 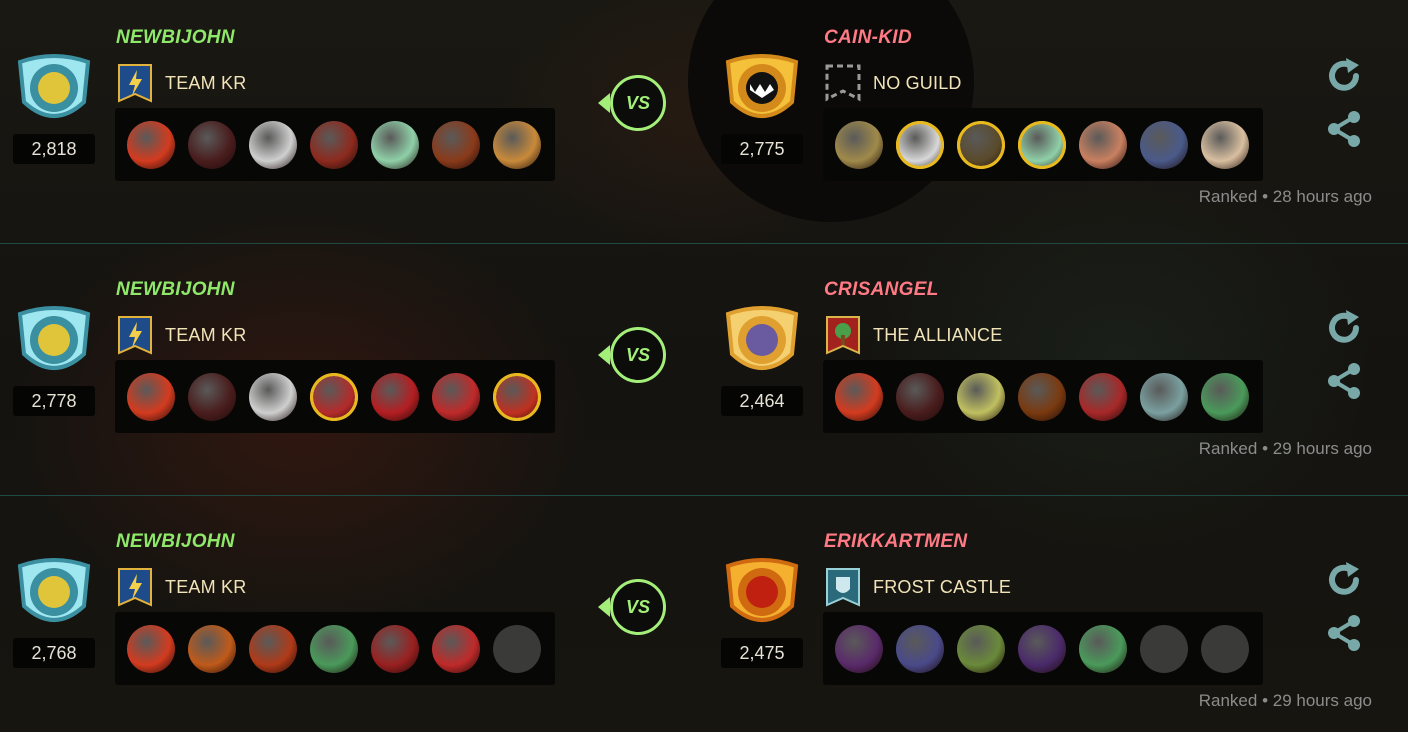 What do you see at coordinates (1103, 144) in the screenshot?
I see `hero-boy-card-icon` at bounding box center [1103, 144].